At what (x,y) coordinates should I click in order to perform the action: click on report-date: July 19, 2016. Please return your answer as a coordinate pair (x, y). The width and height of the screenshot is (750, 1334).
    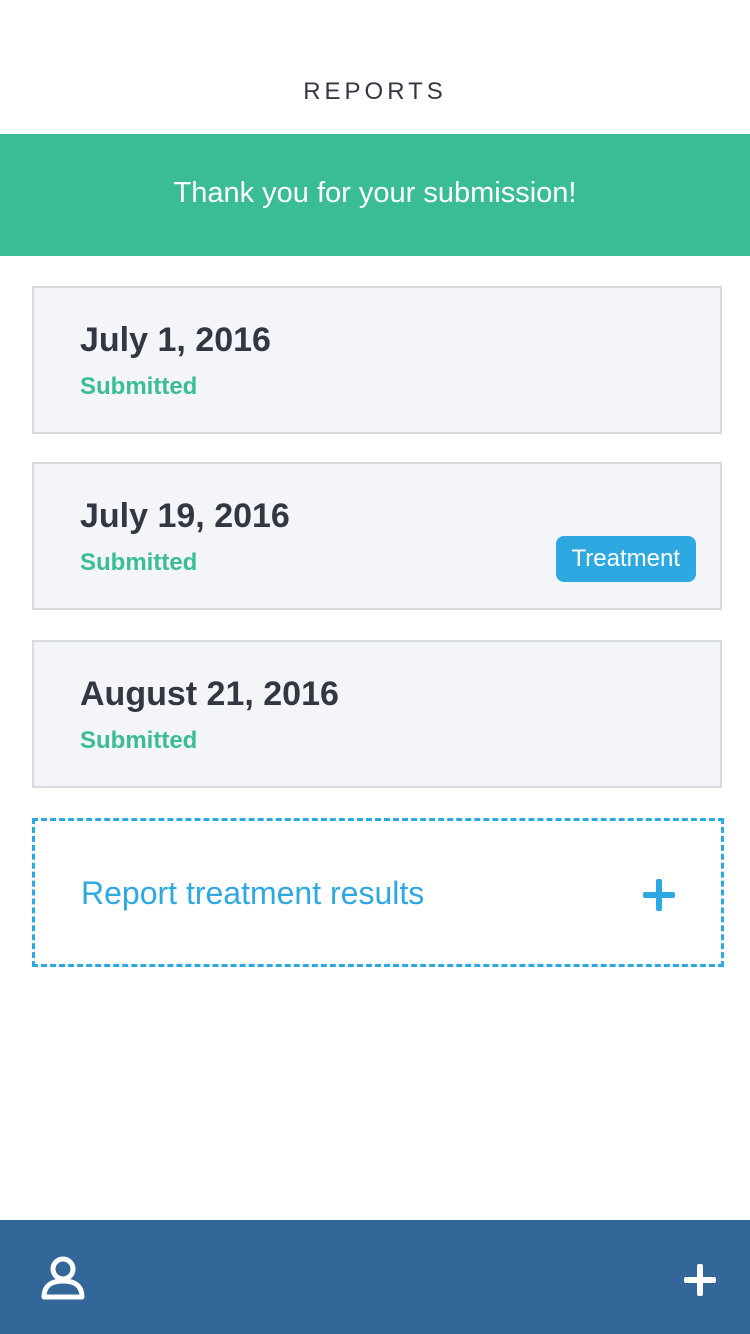
    Looking at the image, I should click on (185, 516).